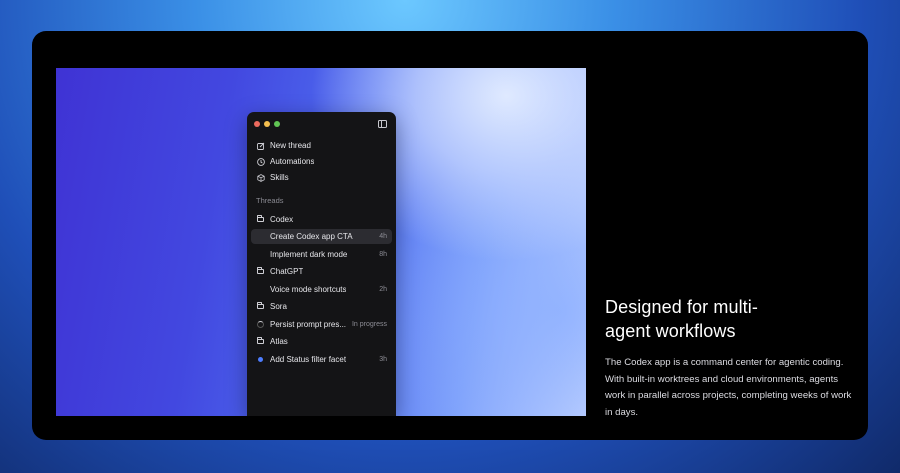 The width and height of the screenshot is (900, 473). What do you see at coordinates (670, 331) in the screenshot?
I see `headline-line-2: agent workflows` at bounding box center [670, 331].